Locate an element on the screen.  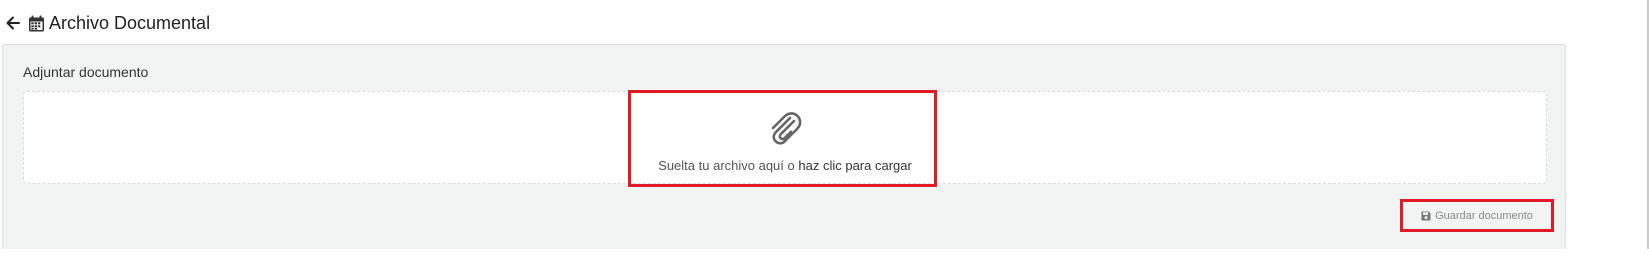
page-header: Archivo Documental is located at coordinates (108, 23).